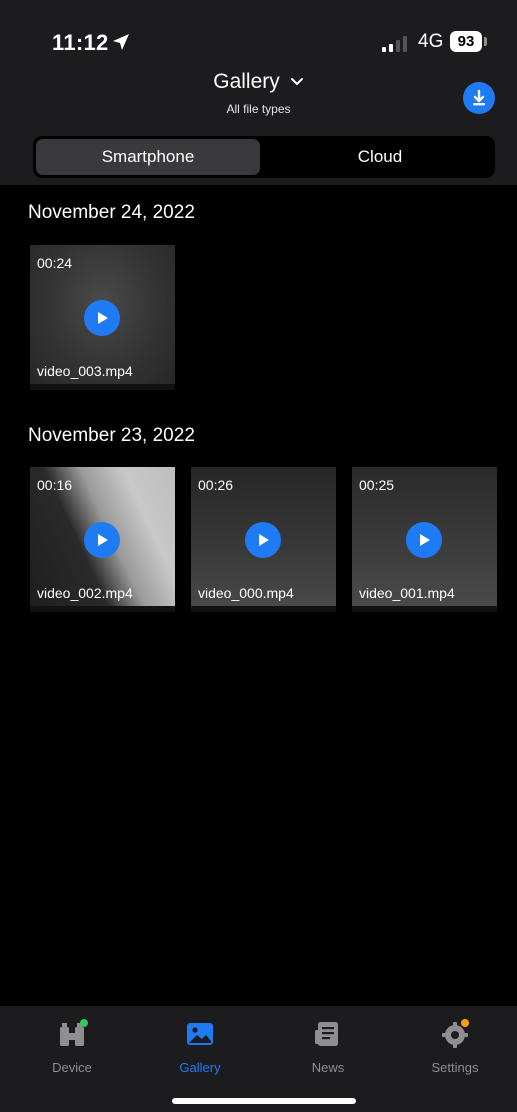 Image resolution: width=517 pixels, height=1112 pixels. What do you see at coordinates (246, 593) in the screenshot?
I see `video-filename: video_000.mp4` at bounding box center [246, 593].